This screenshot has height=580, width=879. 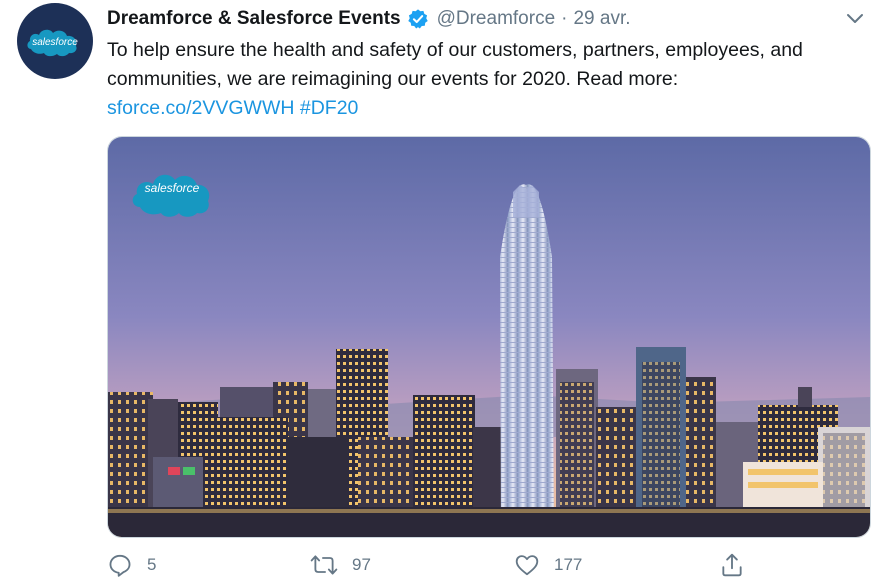 What do you see at coordinates (361, 564) in the screenshot?
I see `retweet-count: 97` at bounding box center [361, 564].